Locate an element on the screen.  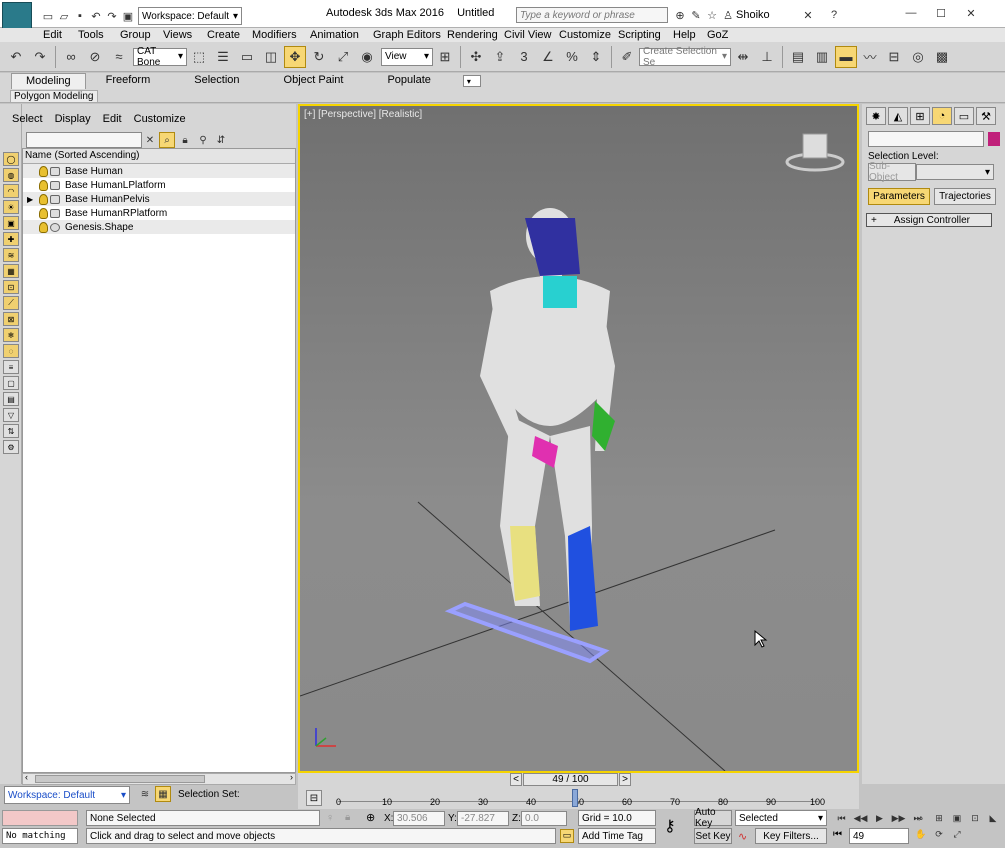
select-and-move-icon: ✥ is located at coordinates (295, 56).